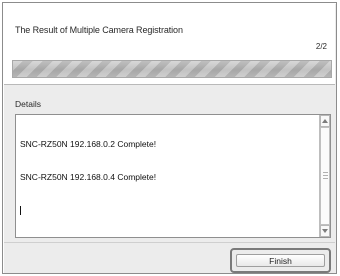 Image resolution: width=340 pixels, height=276 pixels. Describe the element at coordinates (28, 104) in the screenshot. I see `details-label: Details` at that location.